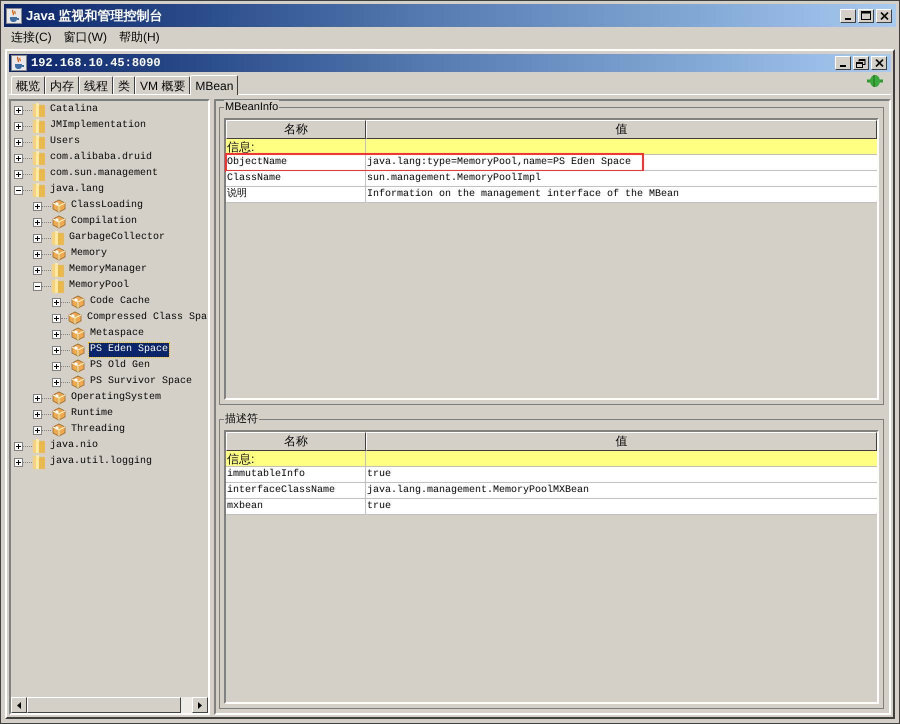 This screenshot has height=724, width=900. What do you see at coordinates (478, 491) in the screenshot?
I see `table-cell: java.lang.management.MemoryPoolMXBean` at bounding box center [478, 491].